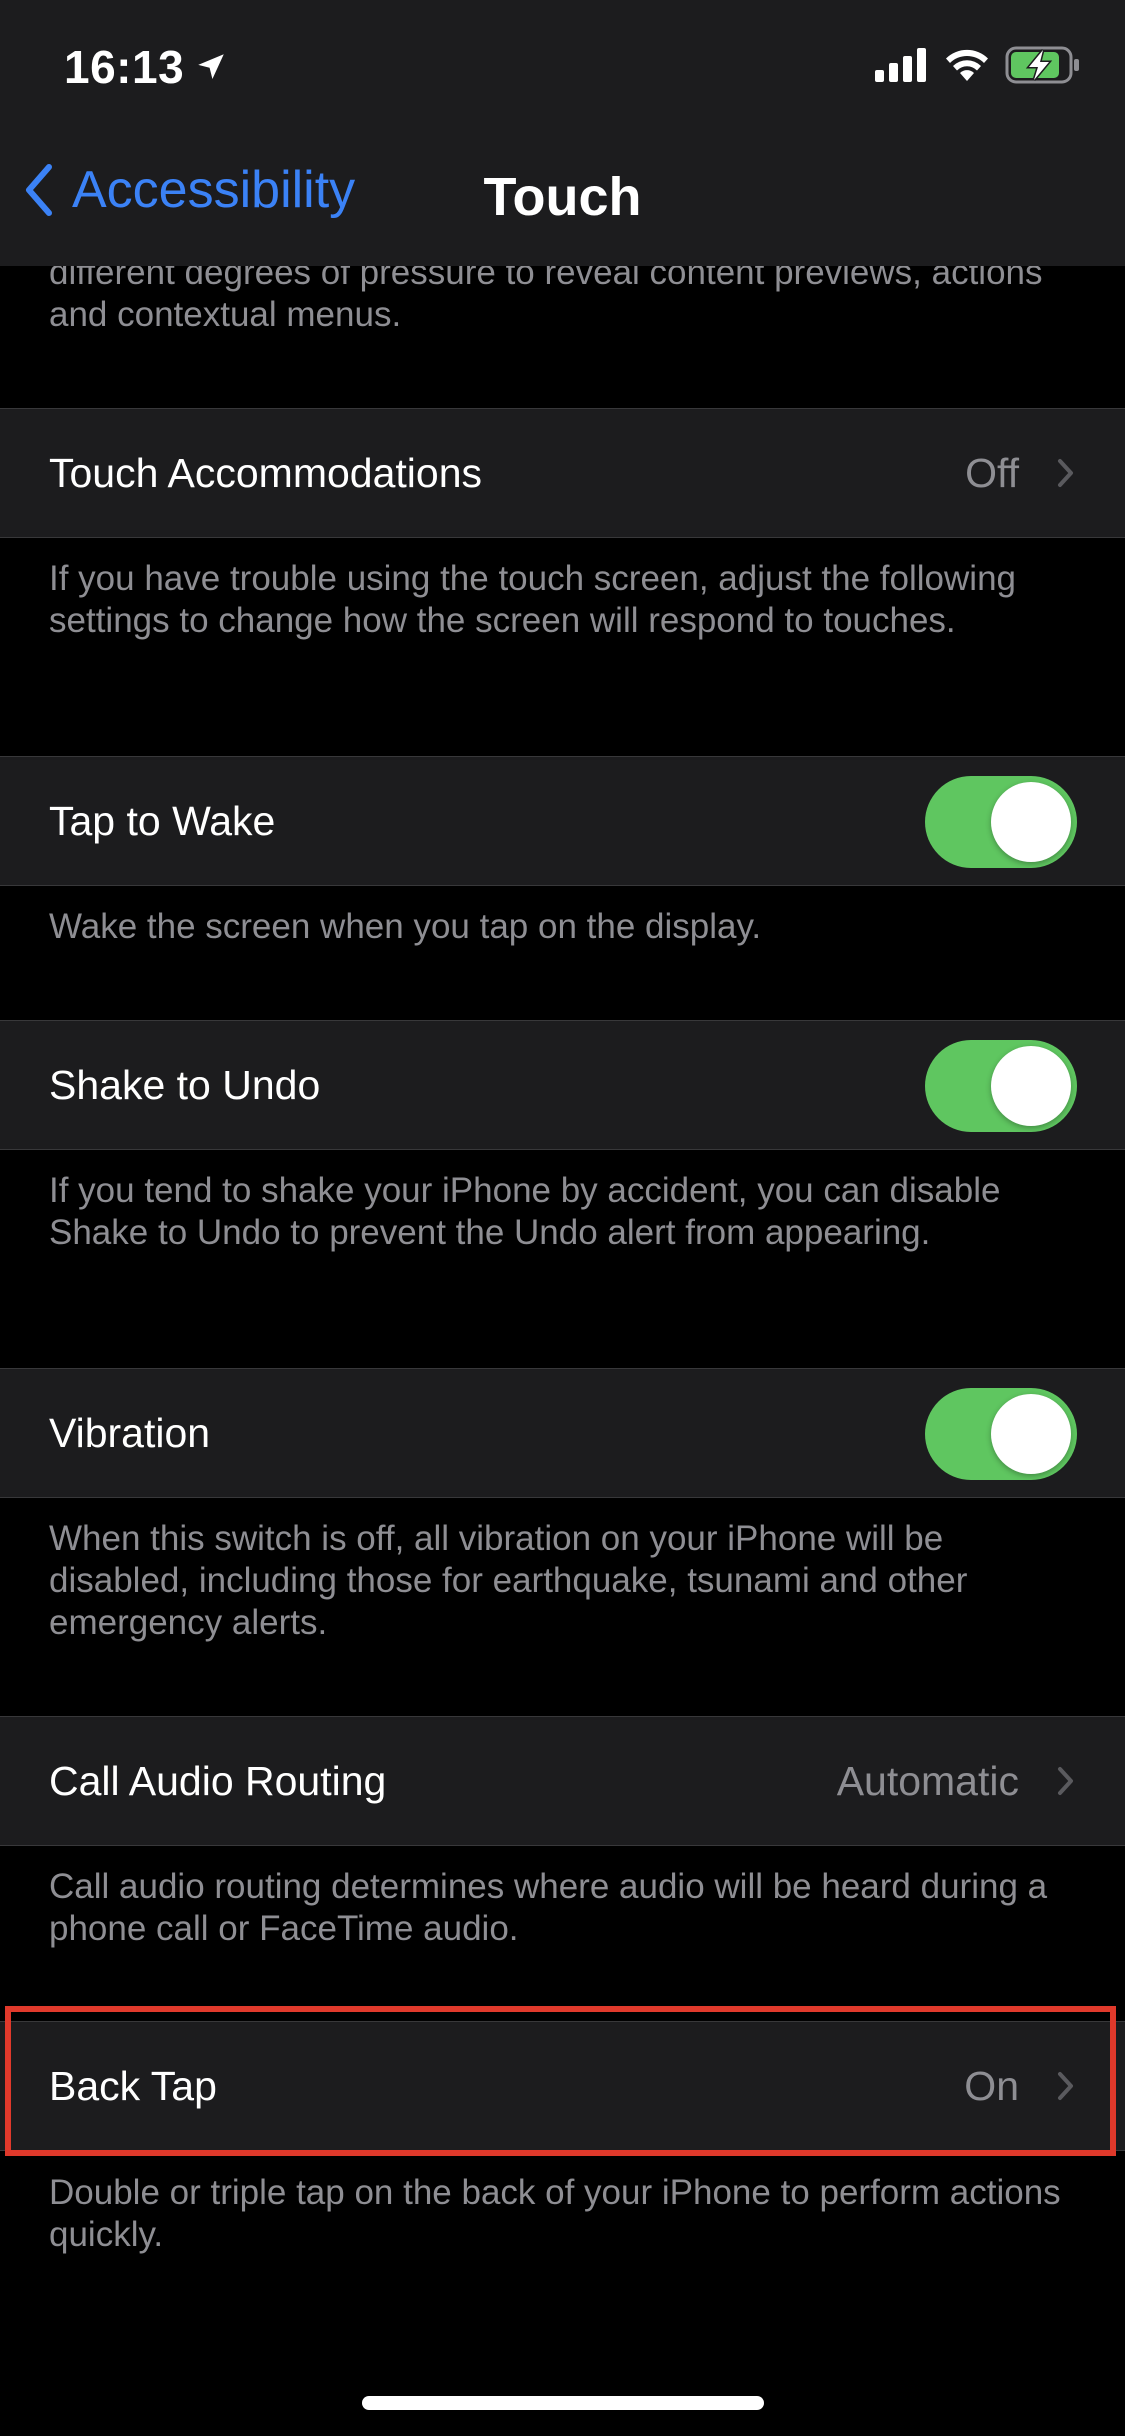 This screenshot has width=1125, height=2436. Describe the element at coordinates (124, 67) in the screenshot. I see `time-text: 16:13` at that location.